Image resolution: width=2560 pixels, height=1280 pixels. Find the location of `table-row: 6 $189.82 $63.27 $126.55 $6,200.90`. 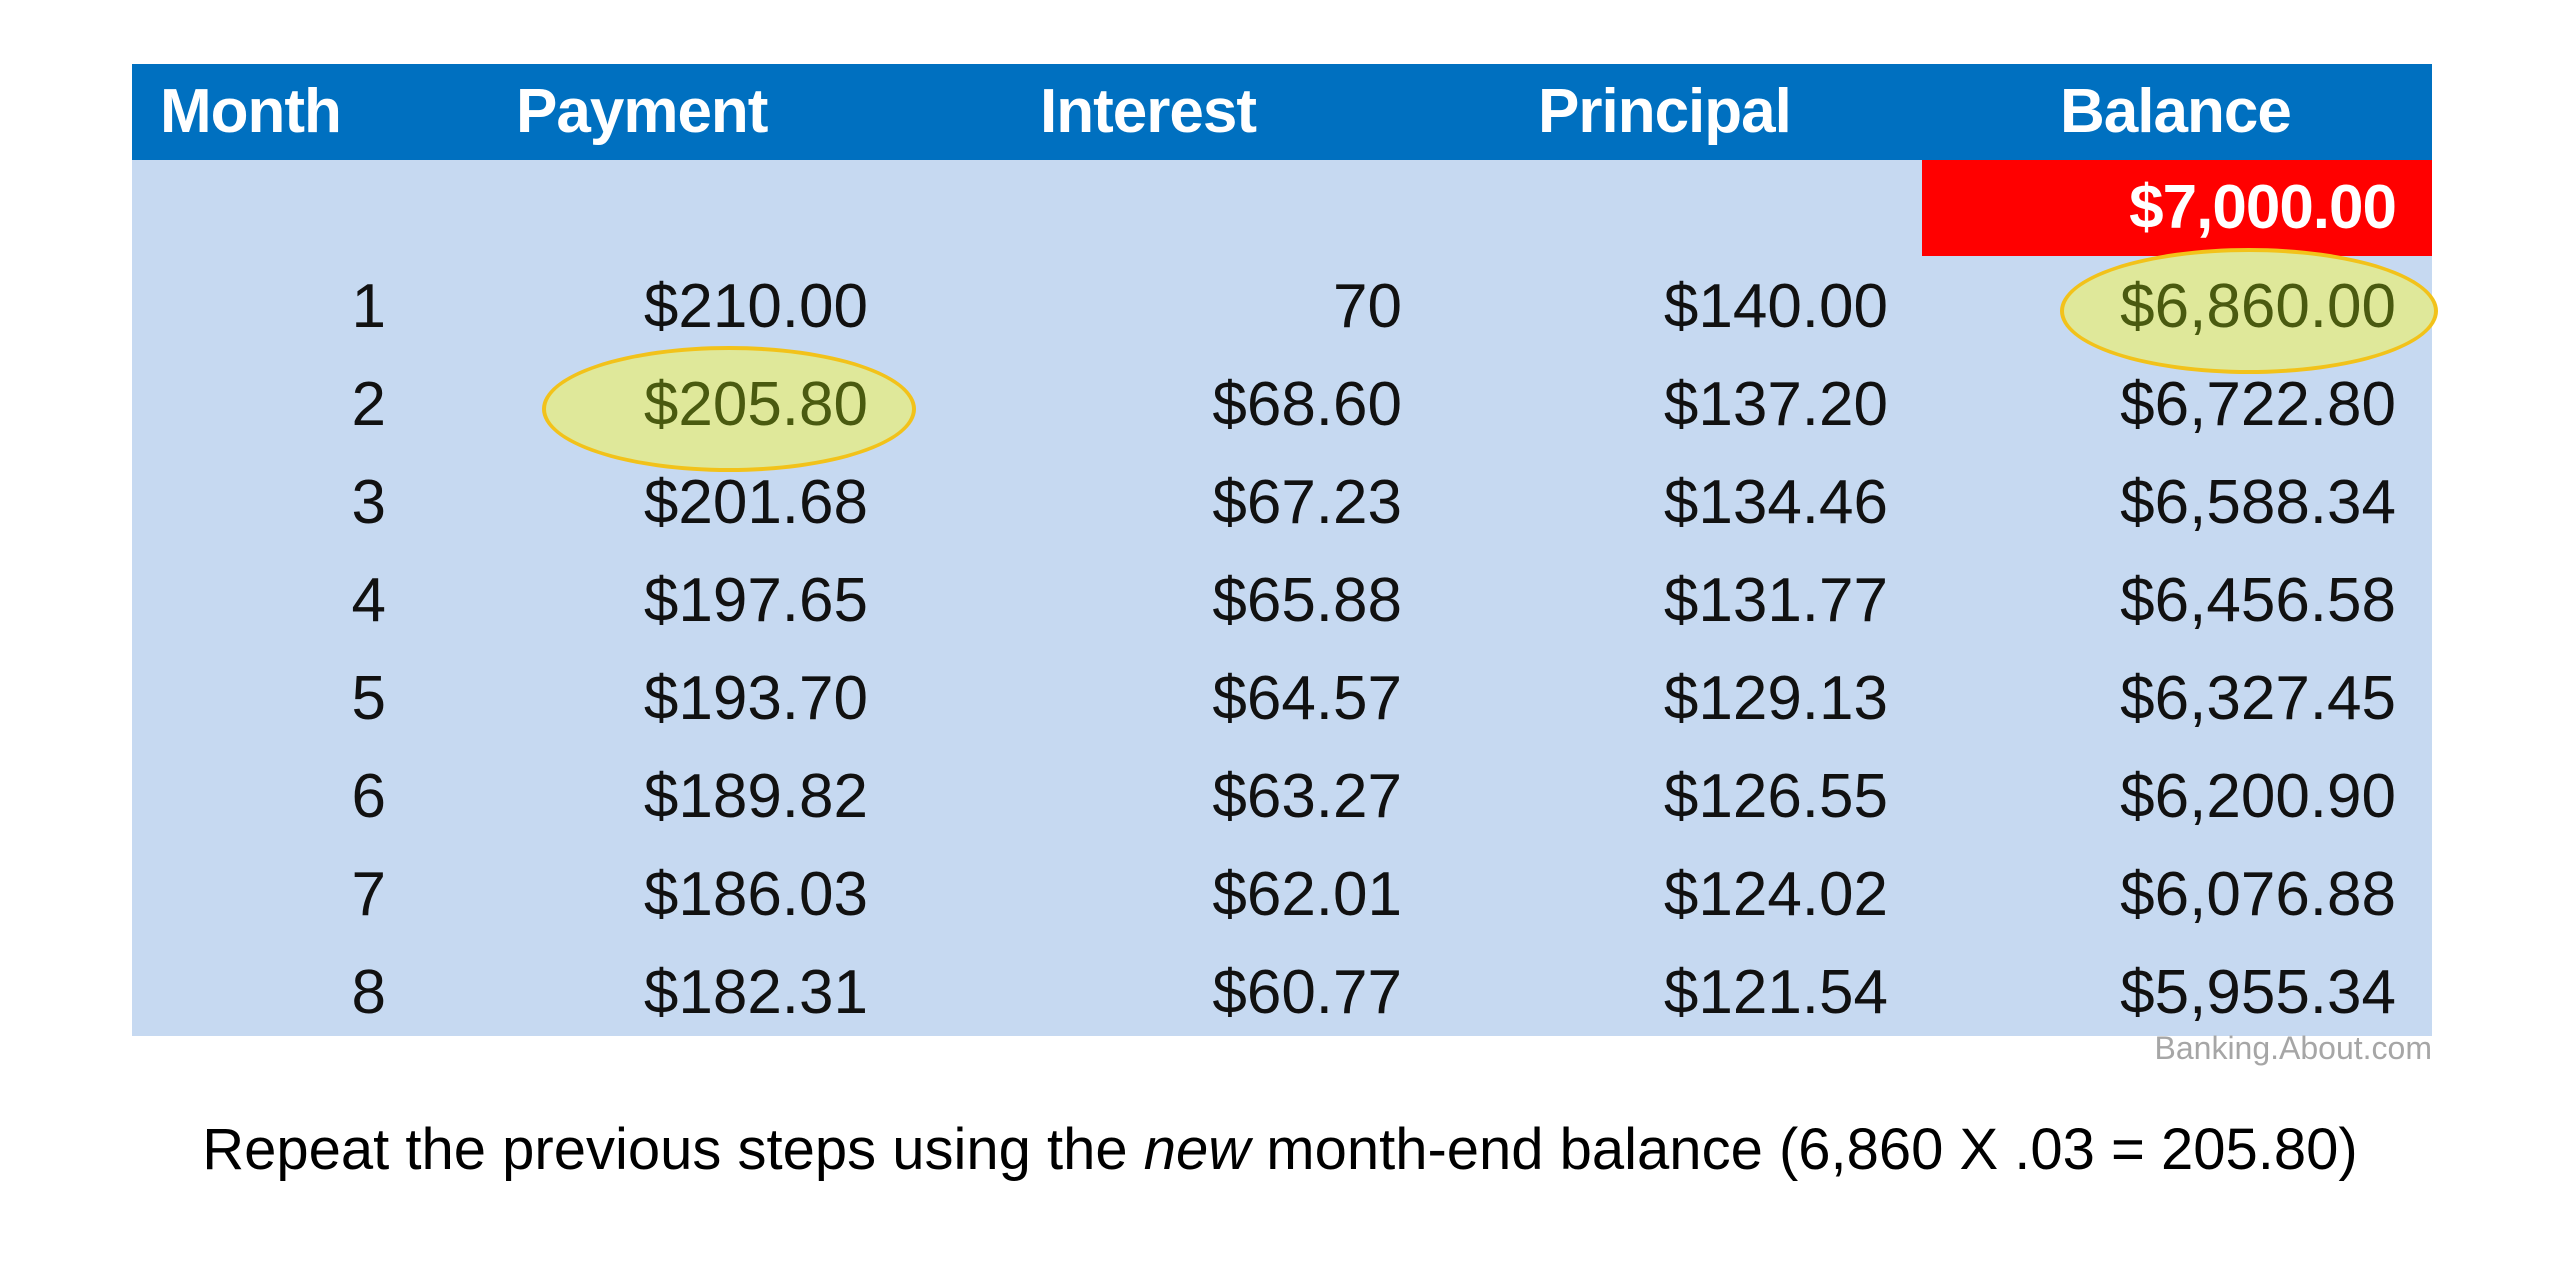

table-row: 6 $189.82 $63.27 $126.55 $6,200.90 is located at coordinates (1282, 797).